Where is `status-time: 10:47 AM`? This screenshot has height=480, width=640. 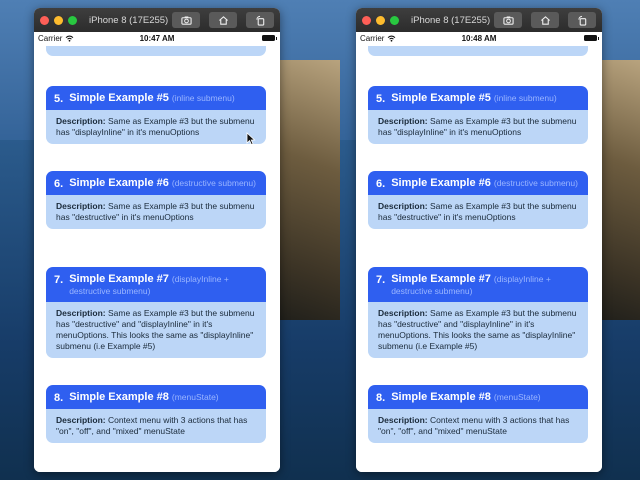 status-time: 10:47 AM is located at coordinates (157, 38).